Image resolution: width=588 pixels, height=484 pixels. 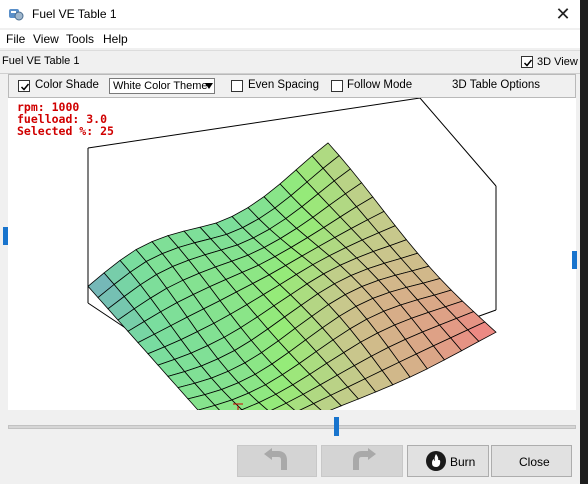 What do you see at coordinates (463, 462) in the screenshot?
I see `burn-label: Burn` at bounding box center [463, 462].